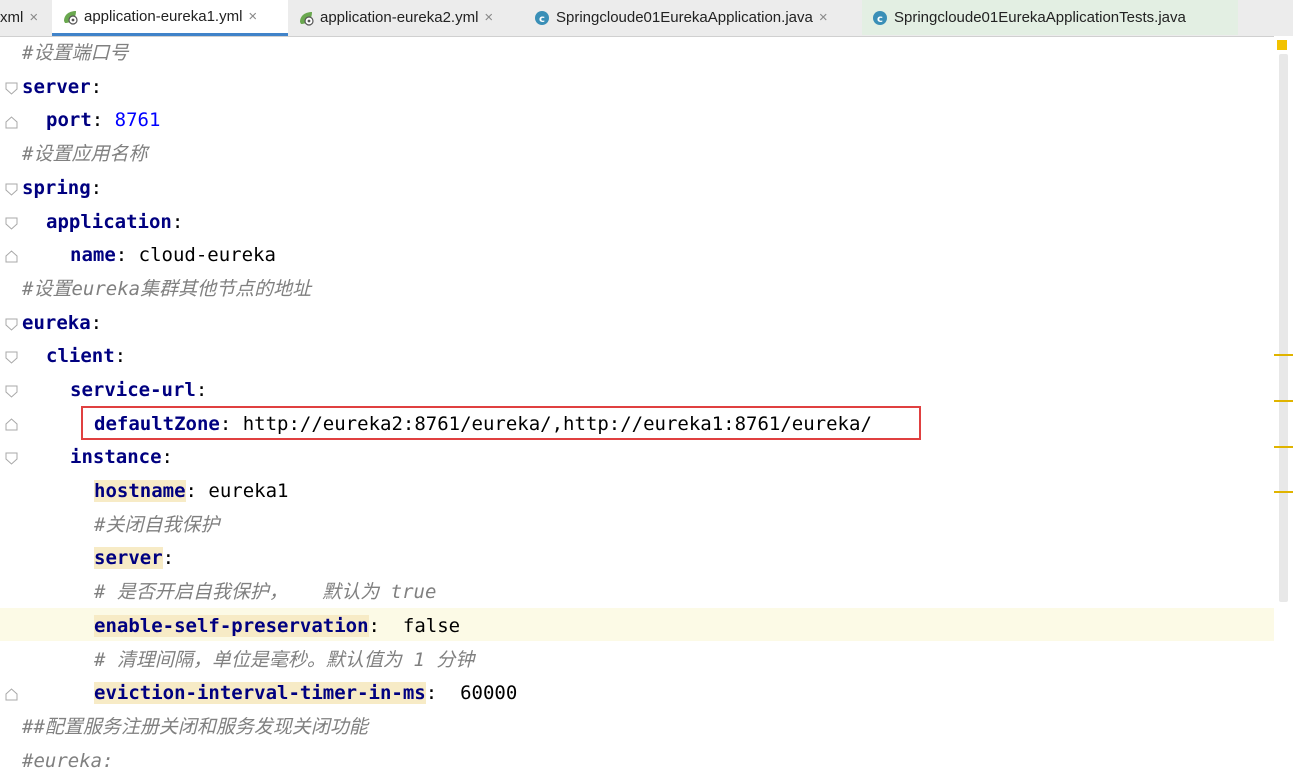 The width and height of the screenshot is (1293, 778). Describe the element at coordinates (260, 693) in the screenshot. I see `yaml-key: eviction-interval-timer-in-ms` at that location.